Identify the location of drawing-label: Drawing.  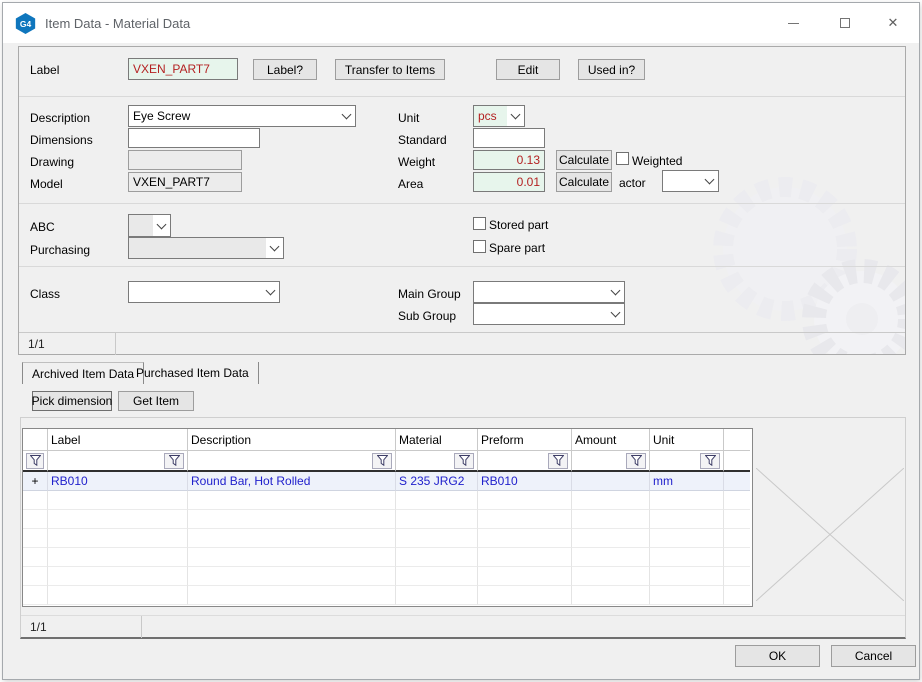
(52, 162).